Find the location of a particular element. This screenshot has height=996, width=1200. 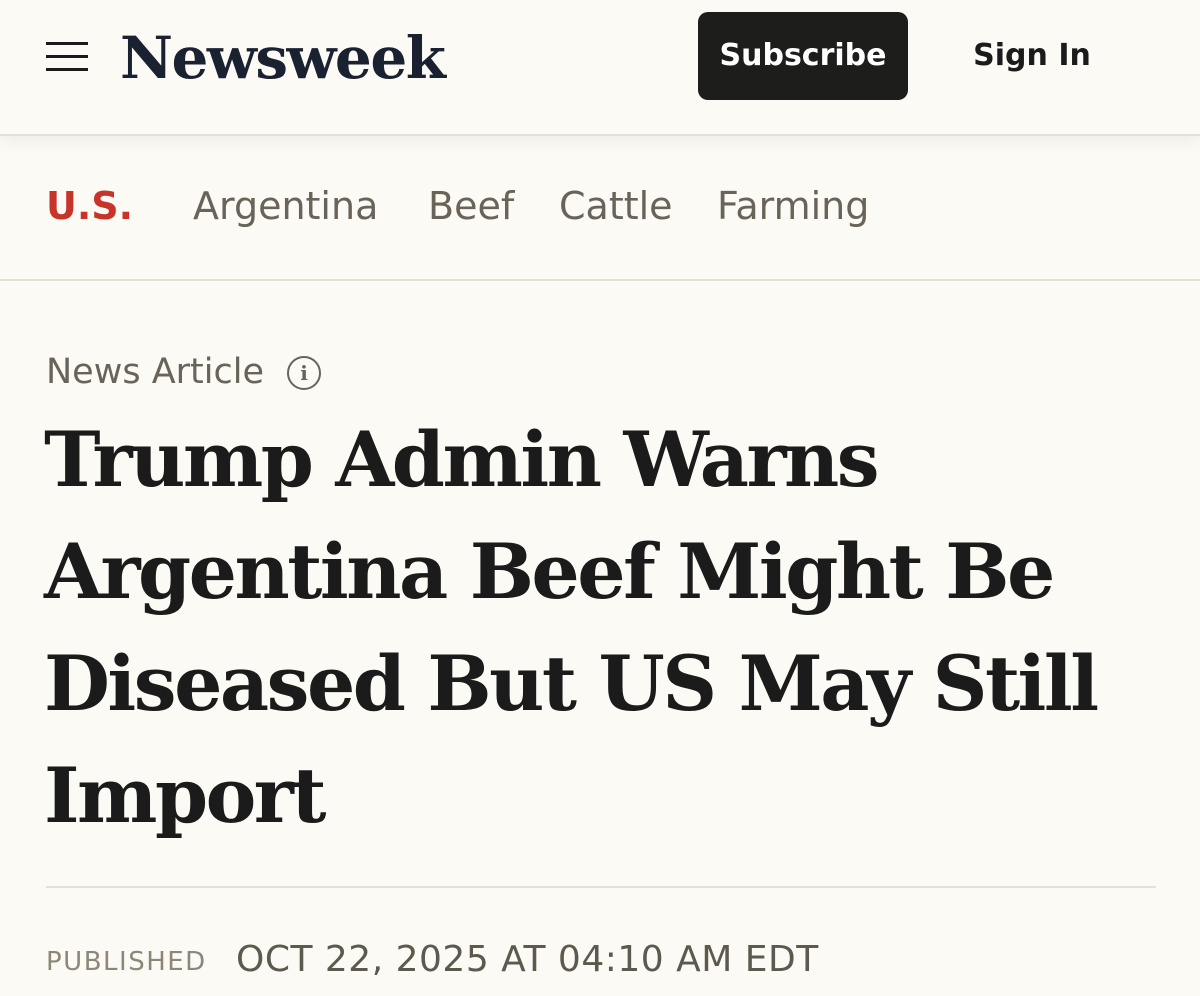

sign-in-button: Sign In is located at coordinates (1032, 56).